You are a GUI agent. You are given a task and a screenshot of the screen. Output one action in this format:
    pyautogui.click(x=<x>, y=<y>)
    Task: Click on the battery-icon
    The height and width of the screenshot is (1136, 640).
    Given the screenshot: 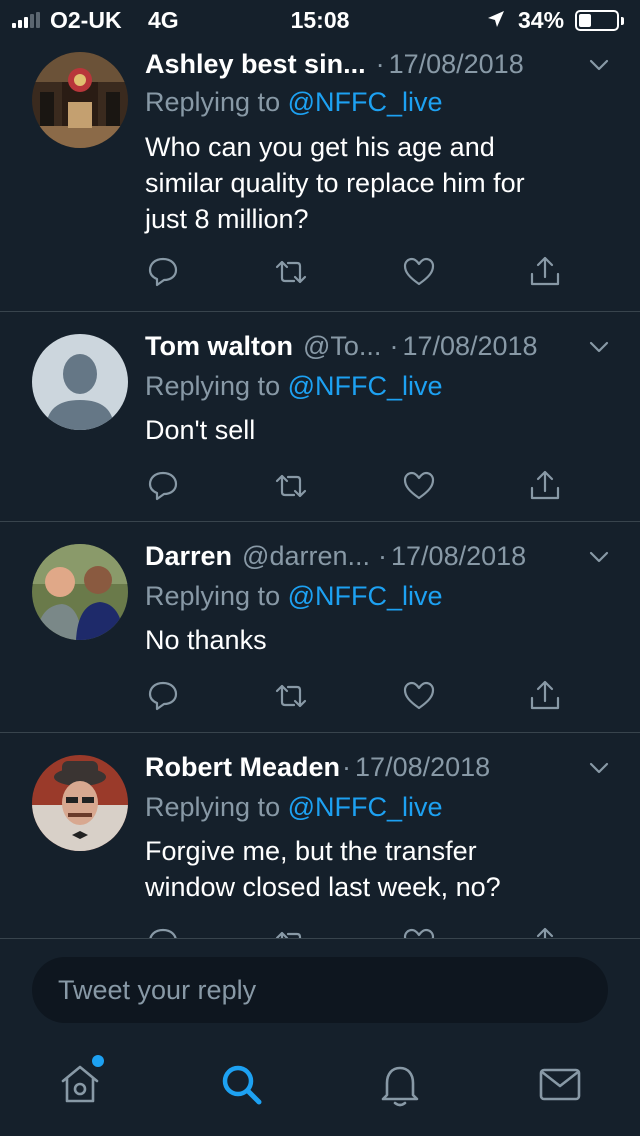 What is the action you would take?
    pyautogui.click(x=597, y=20)
    